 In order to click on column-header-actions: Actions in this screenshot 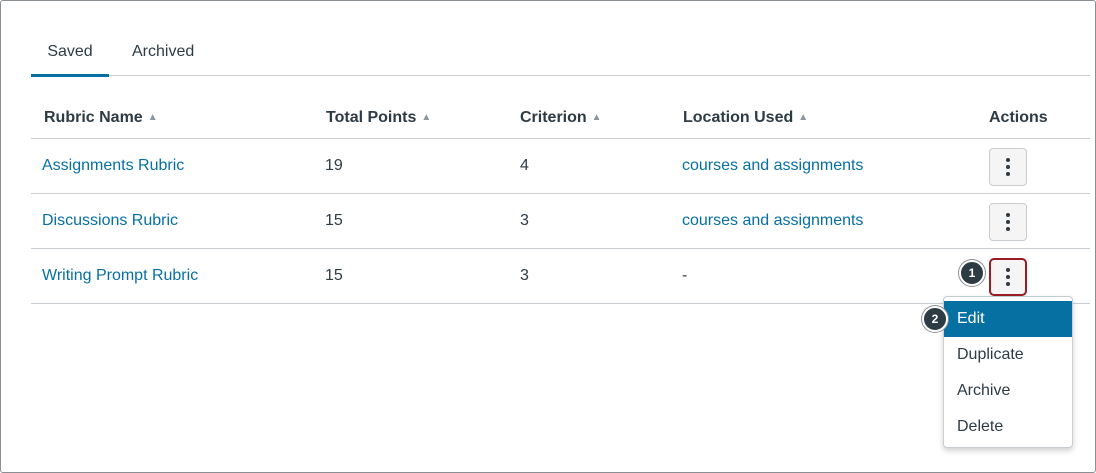, I will do `click(1018, 117)`.